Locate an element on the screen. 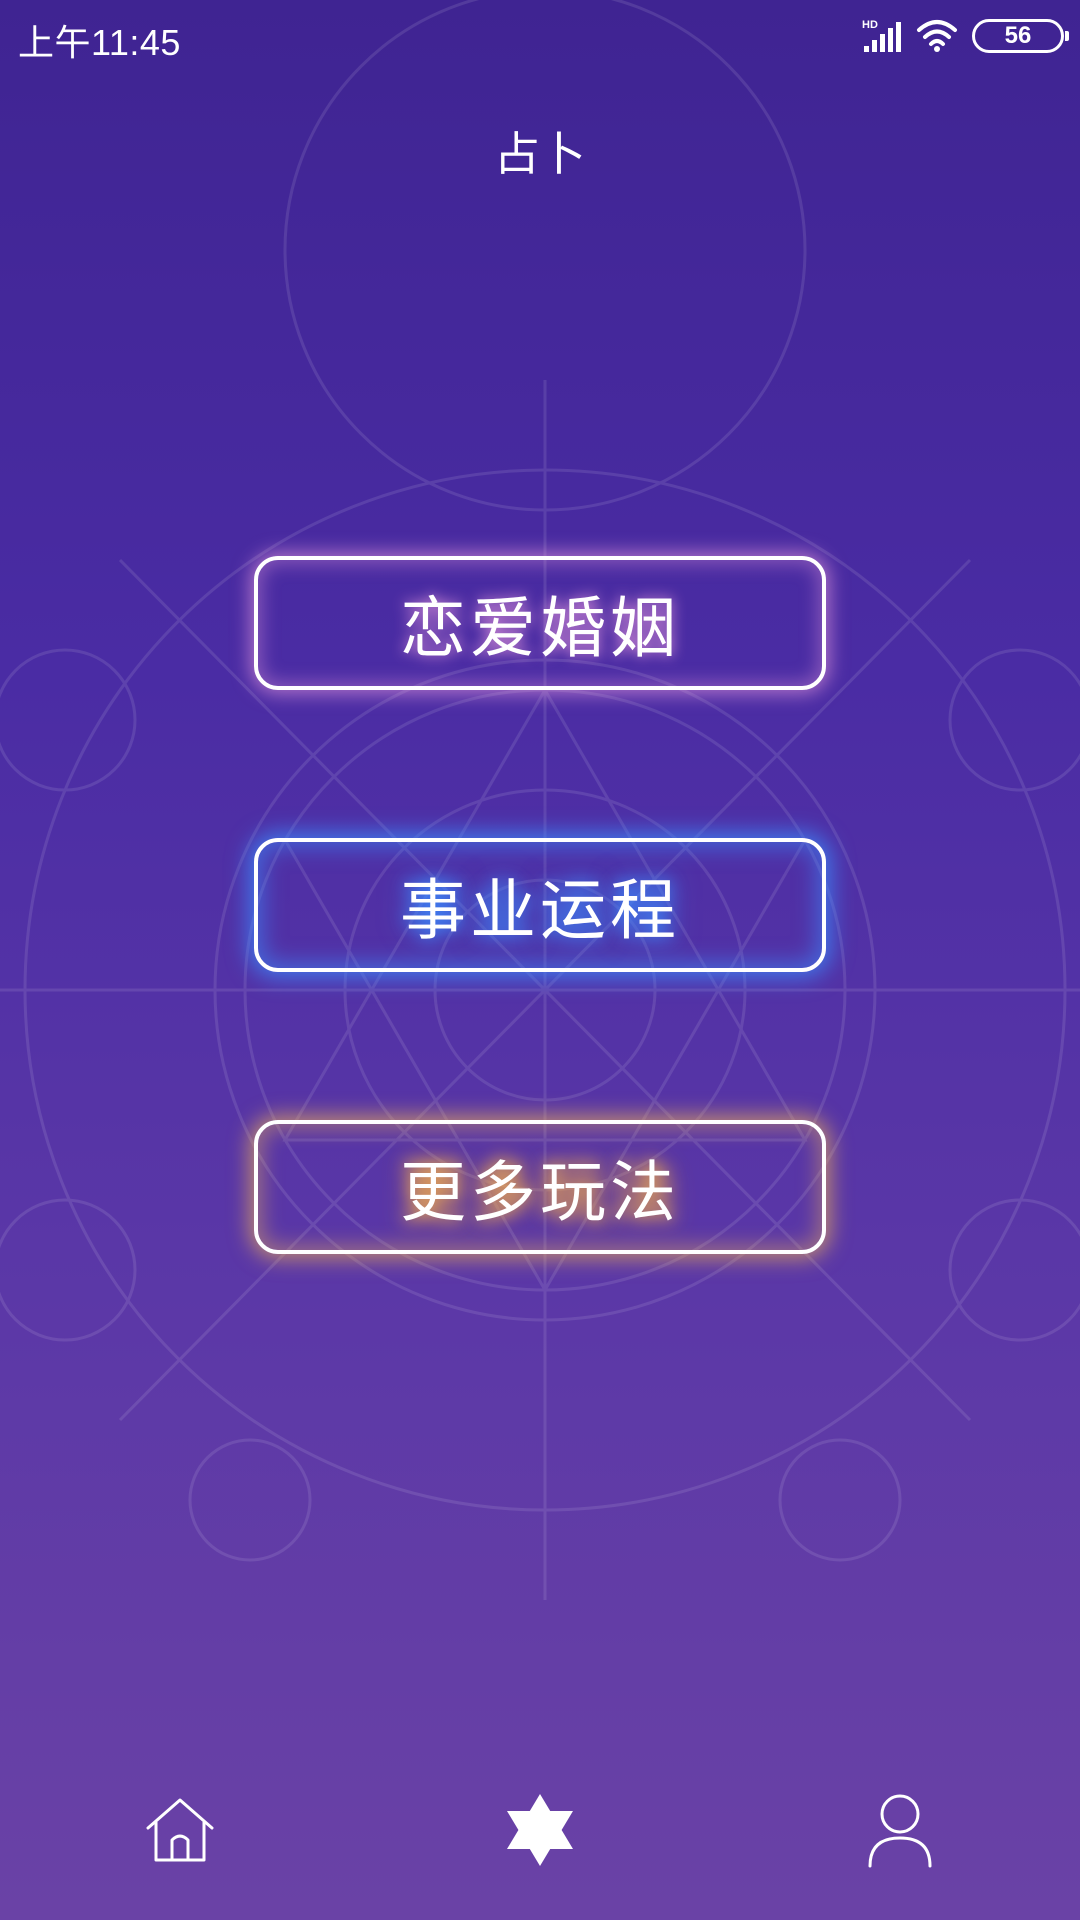  battery-level: 56 is located at coordinates (1018, 35).